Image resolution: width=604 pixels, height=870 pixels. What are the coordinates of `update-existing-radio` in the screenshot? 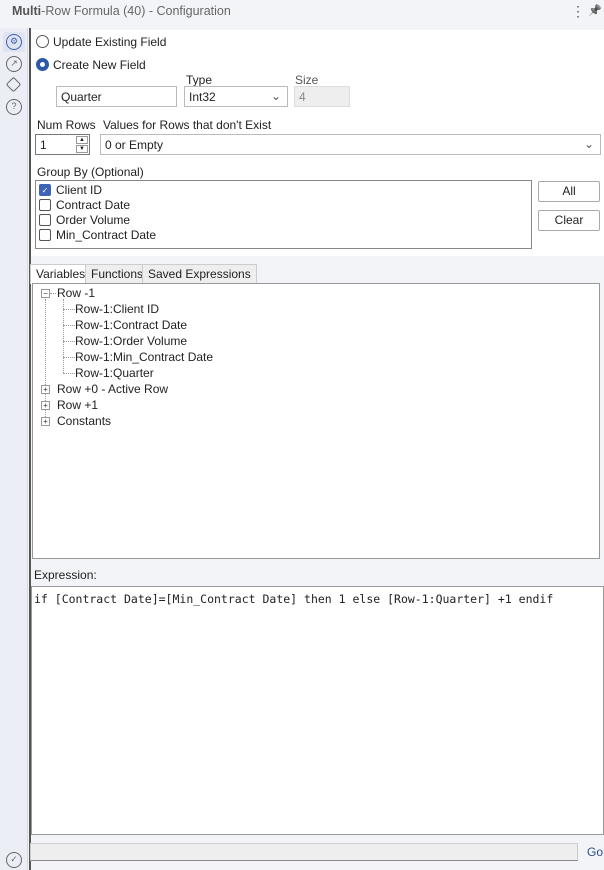 It's located at (42, 41).